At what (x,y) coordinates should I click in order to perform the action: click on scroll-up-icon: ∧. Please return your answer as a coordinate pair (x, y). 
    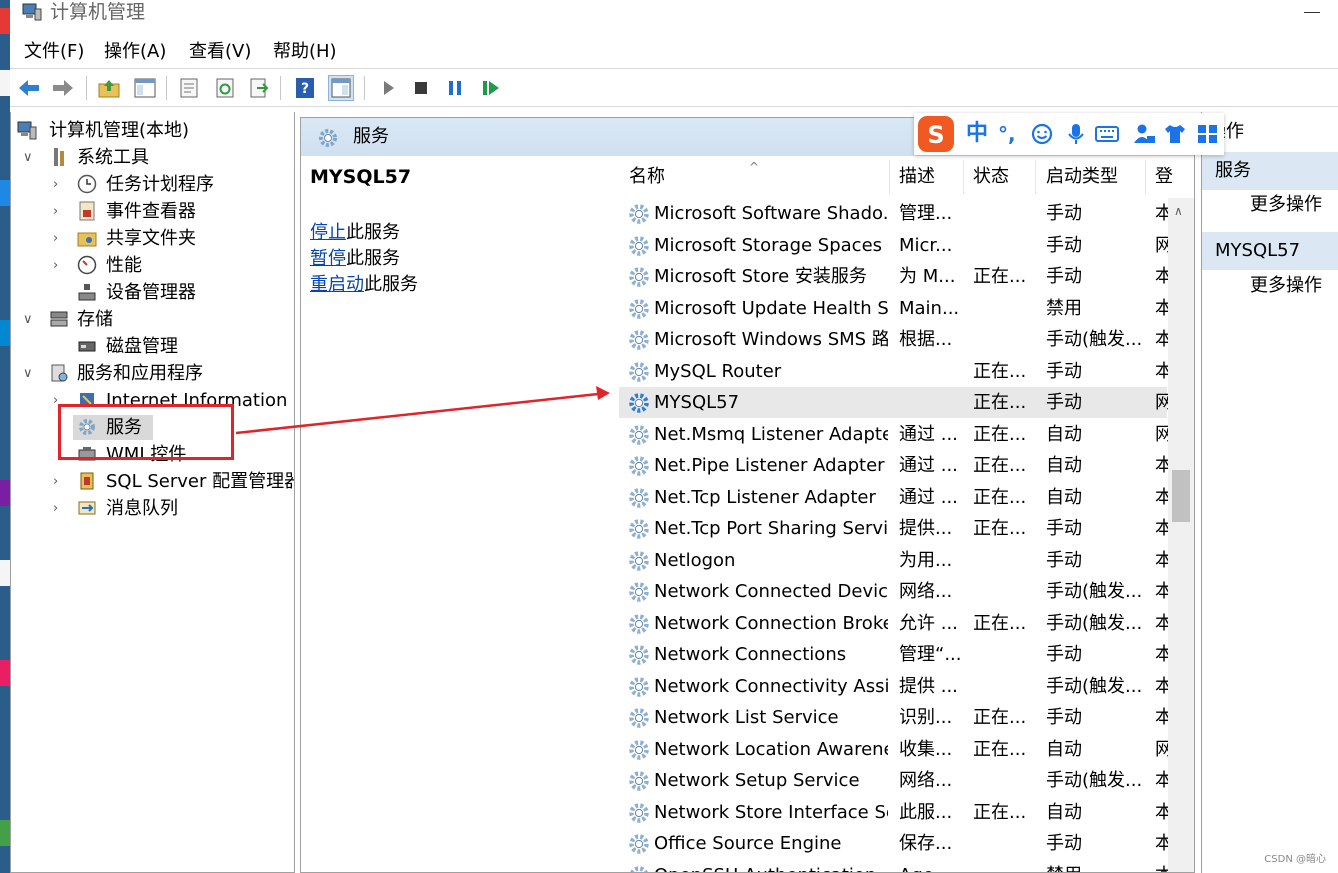
    Looking at the image, I should click on (1178, 211).